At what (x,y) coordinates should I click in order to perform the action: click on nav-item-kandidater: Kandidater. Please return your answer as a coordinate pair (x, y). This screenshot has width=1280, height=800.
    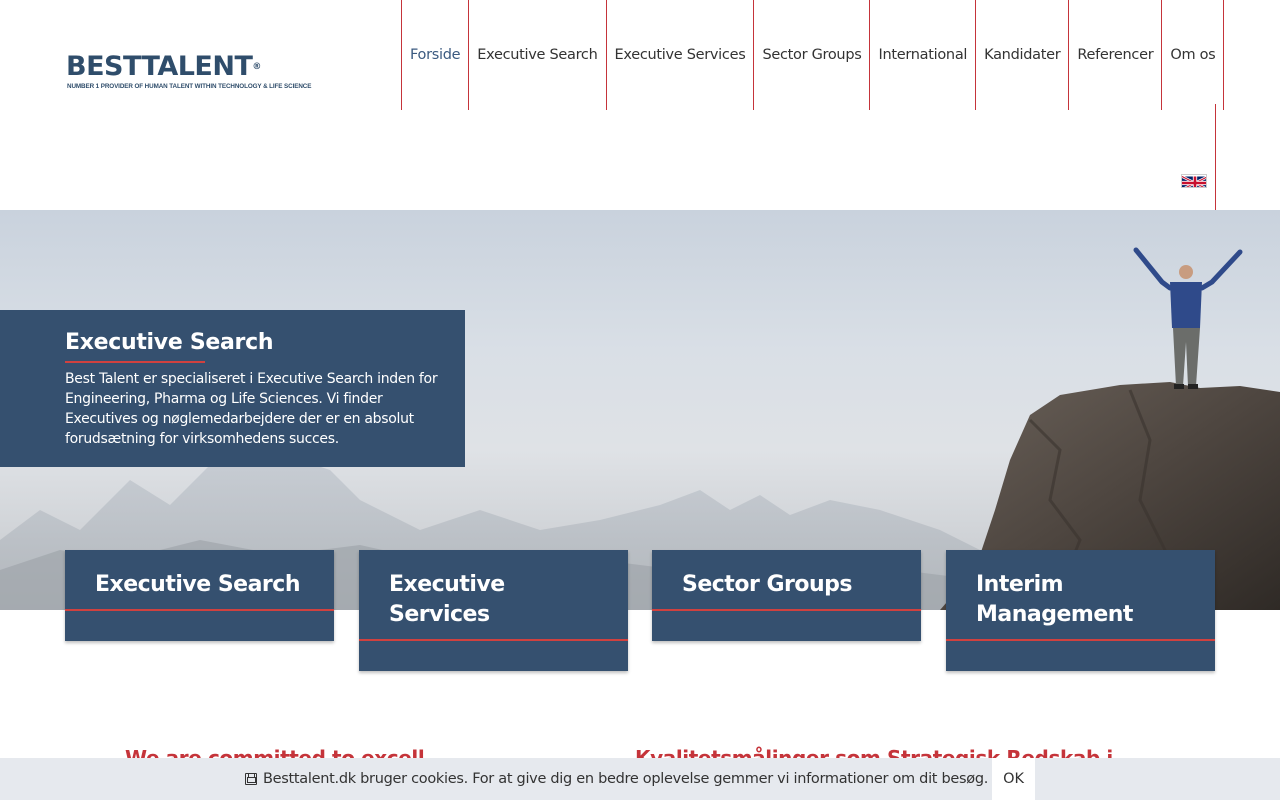
    Looking at the image, I should click on (1021, 55).